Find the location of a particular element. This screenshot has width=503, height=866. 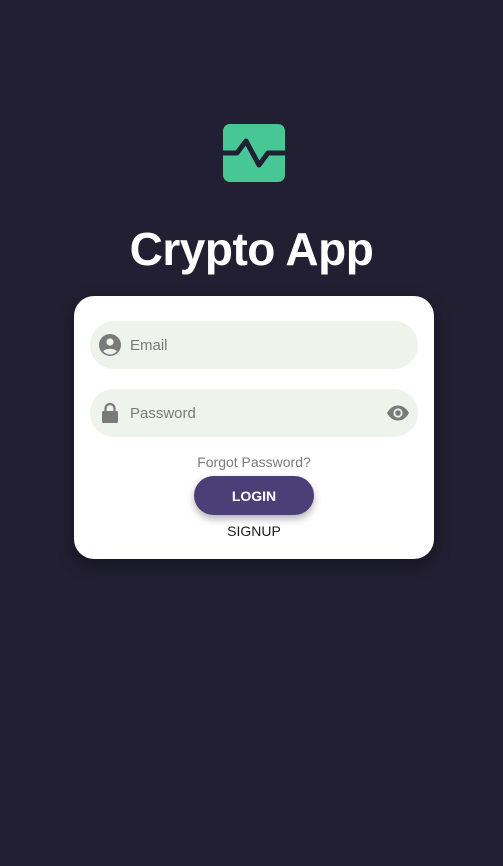

pulse-line-icon is located at coordinates (254, 153).